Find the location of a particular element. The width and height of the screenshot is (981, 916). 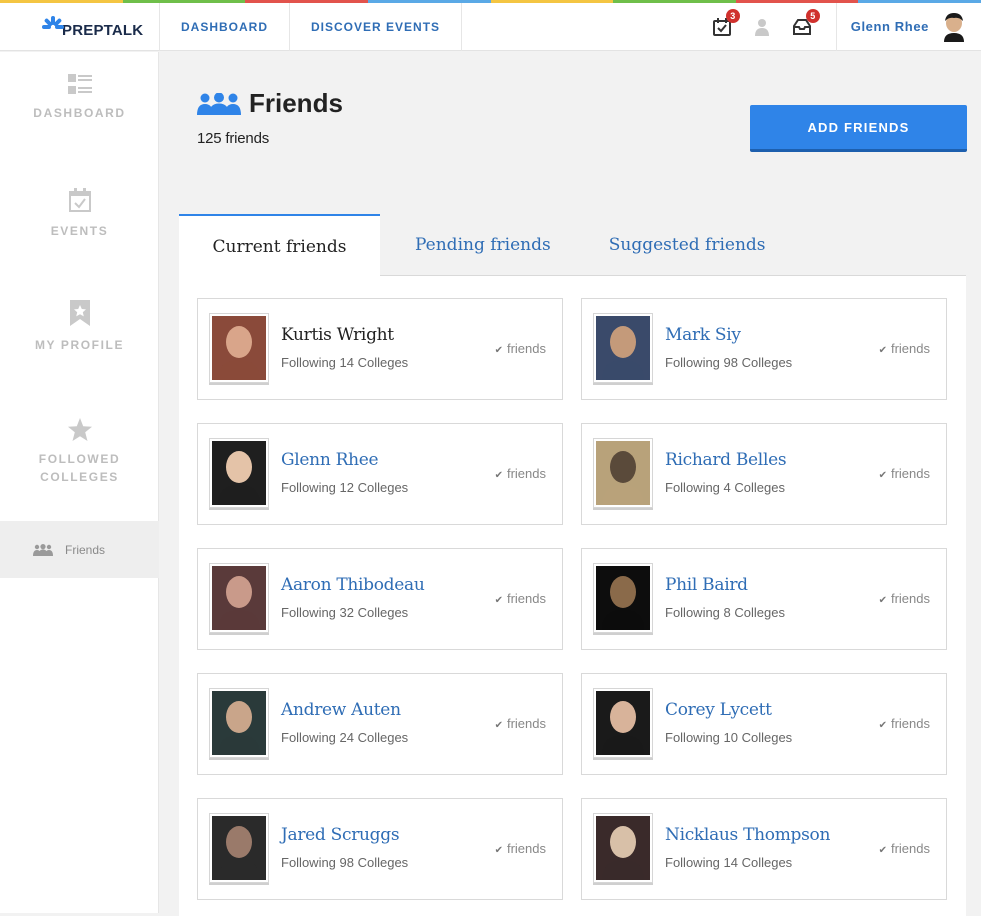

nav-dashboard: DASHBOARD is located at coordinates (225, 26).